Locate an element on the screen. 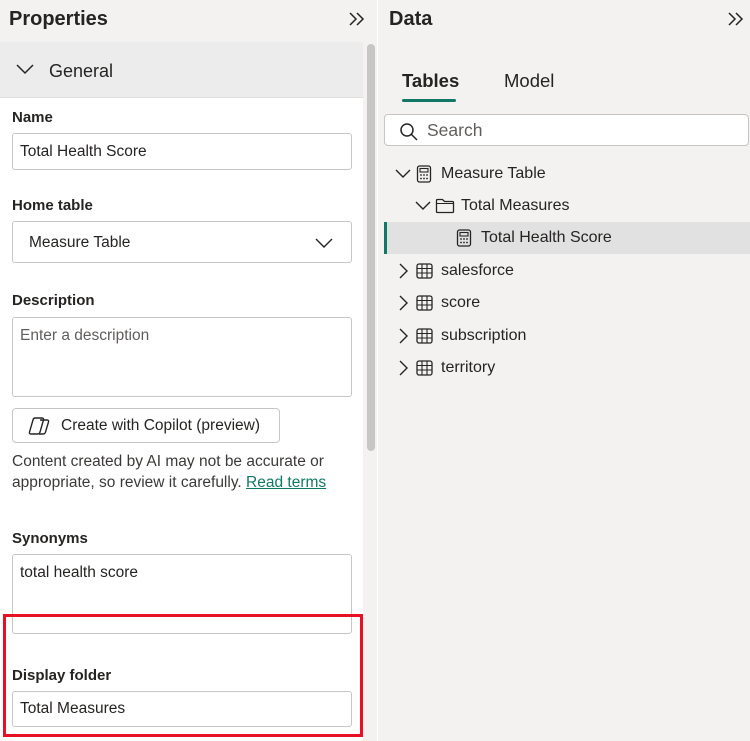 The image size is (750, 741). home-table-dropdown: Measure Table is located at coordinates (182, 242).